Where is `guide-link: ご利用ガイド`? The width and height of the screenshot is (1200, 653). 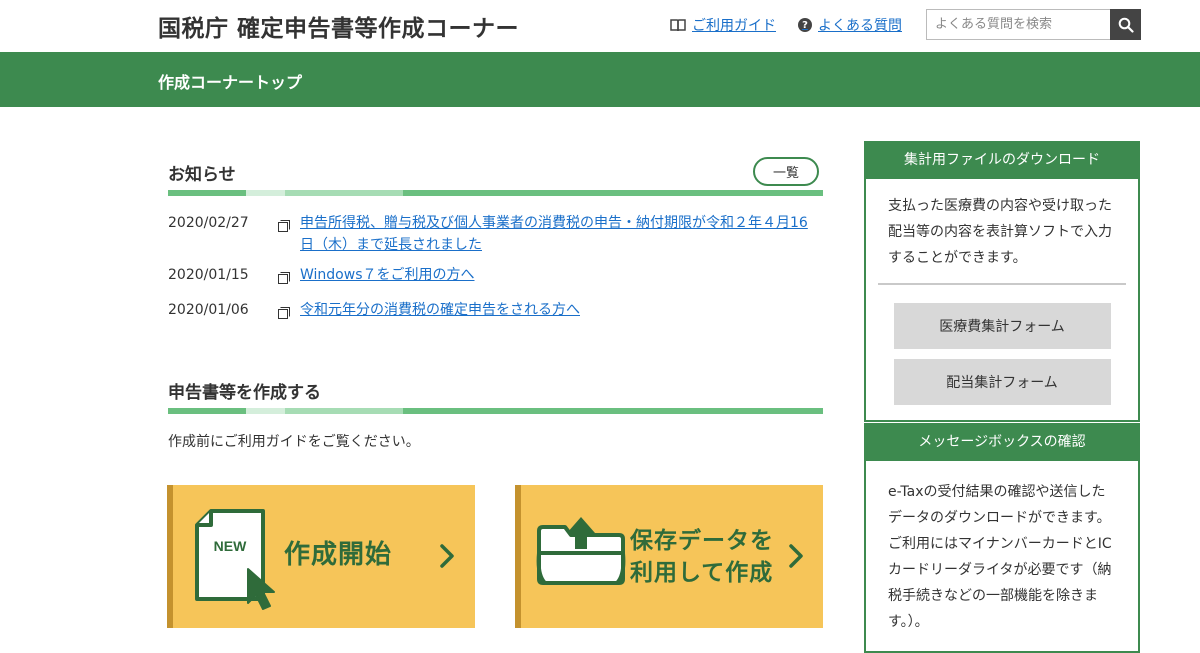 guide-link: ご利用ガイド is located at coordinates (723, 25).